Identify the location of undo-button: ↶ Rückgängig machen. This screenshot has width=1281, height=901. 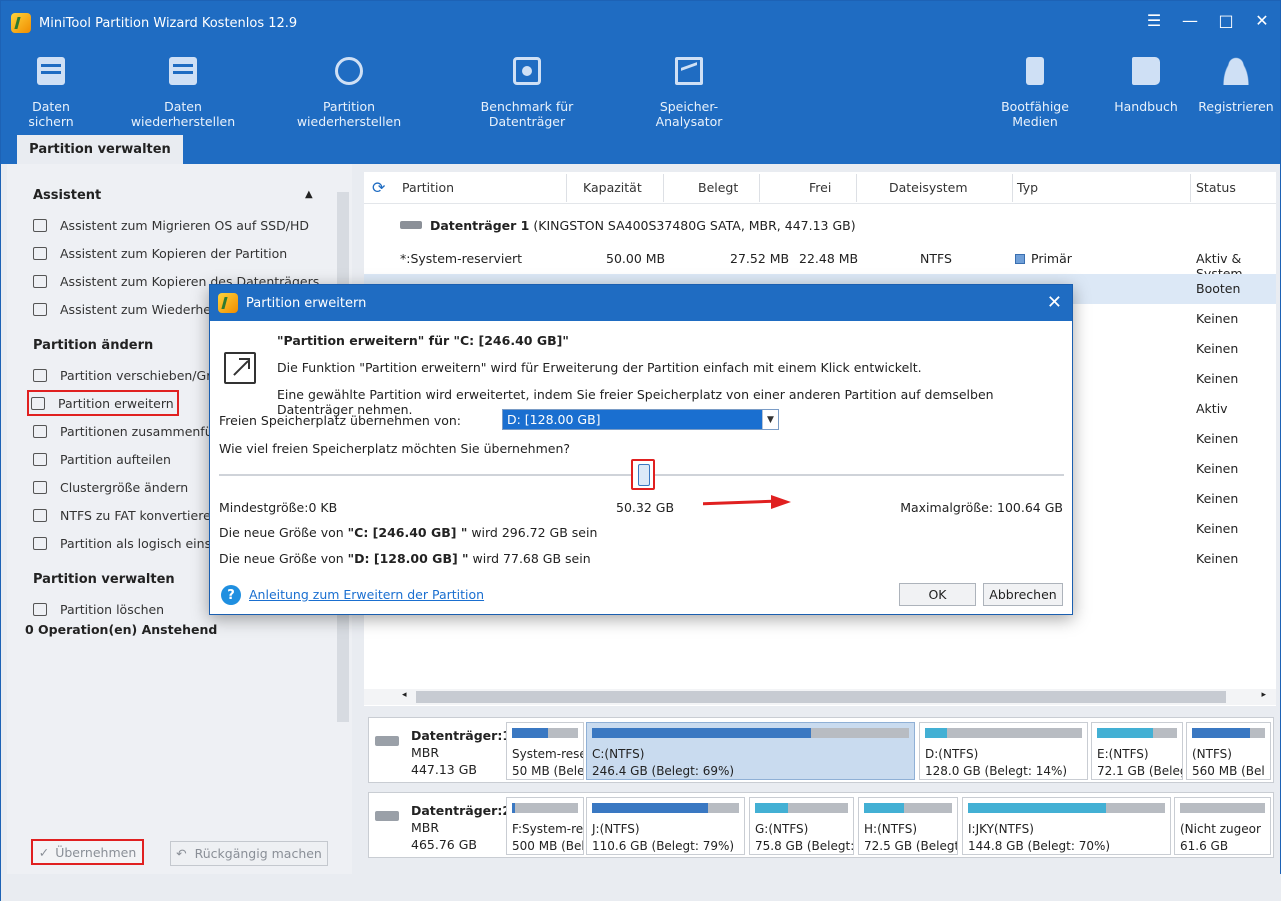
(249, 853).